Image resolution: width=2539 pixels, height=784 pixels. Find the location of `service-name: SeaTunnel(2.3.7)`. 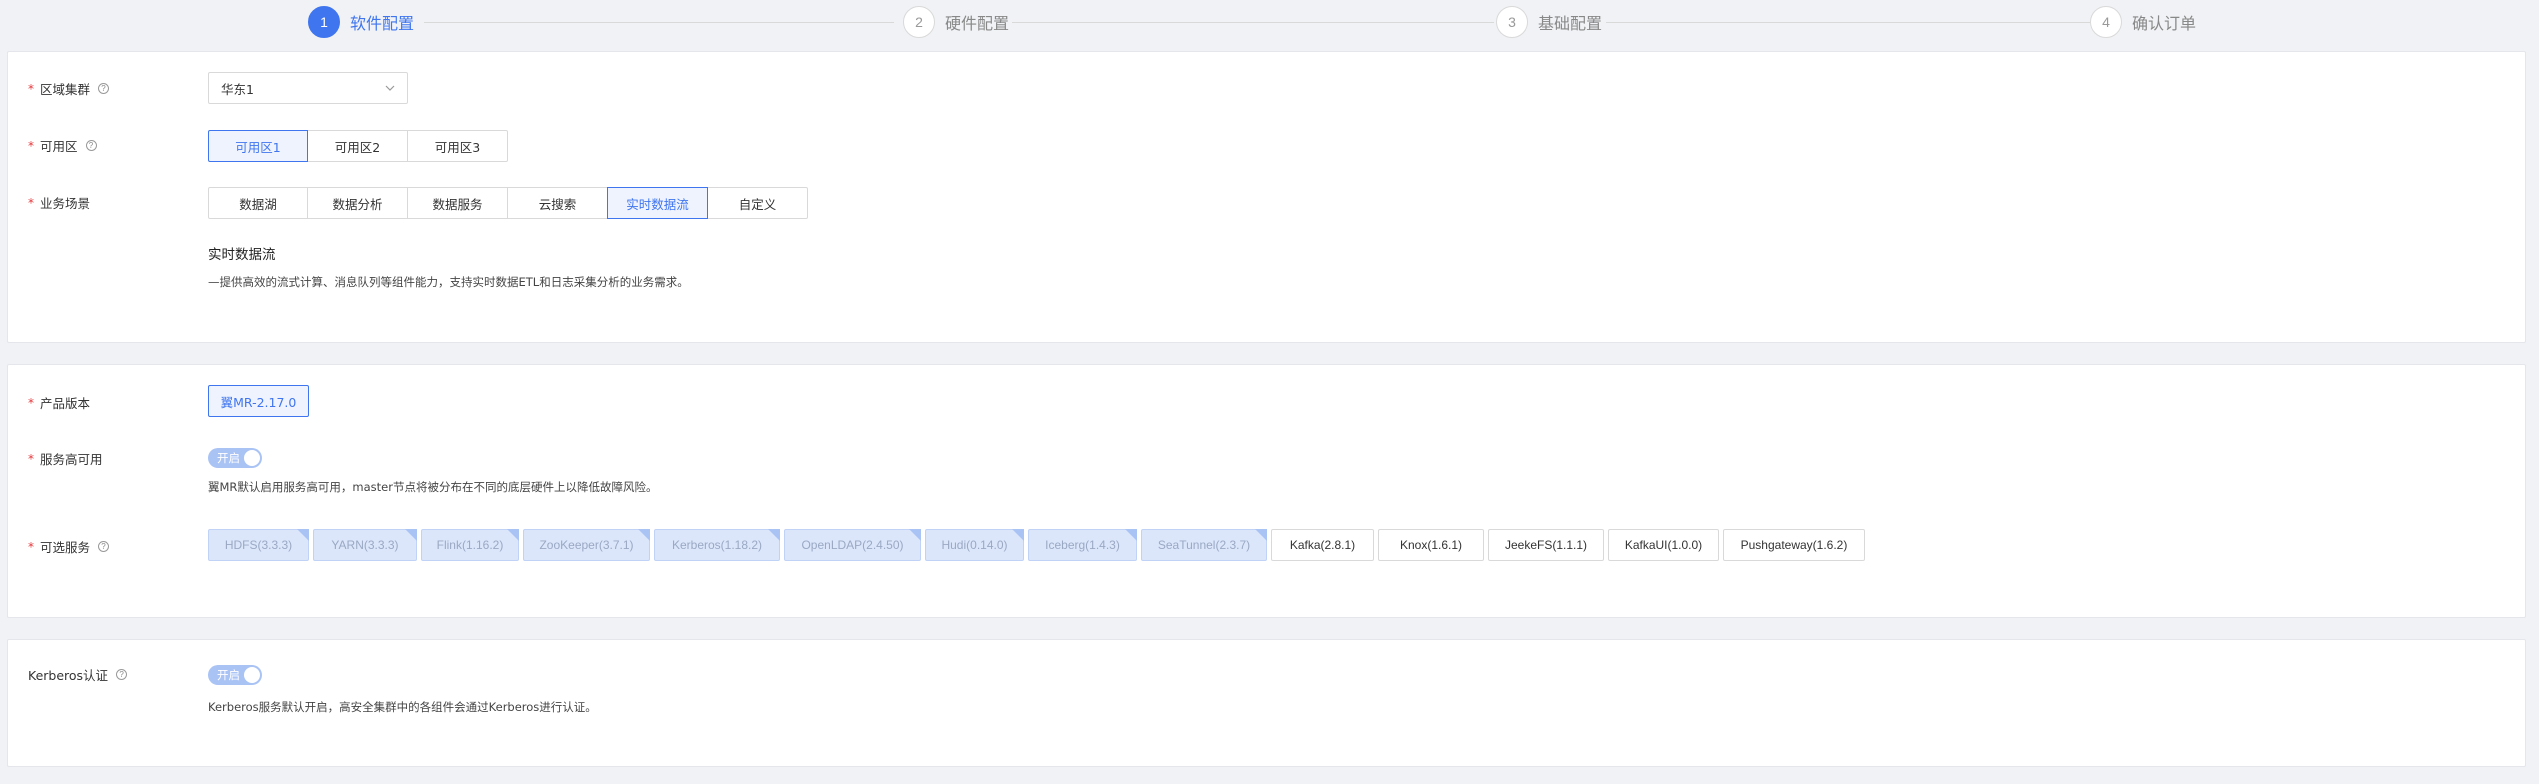

service-name: SeaTunnel(2.3.7) is located at coordinates (1204, 545).